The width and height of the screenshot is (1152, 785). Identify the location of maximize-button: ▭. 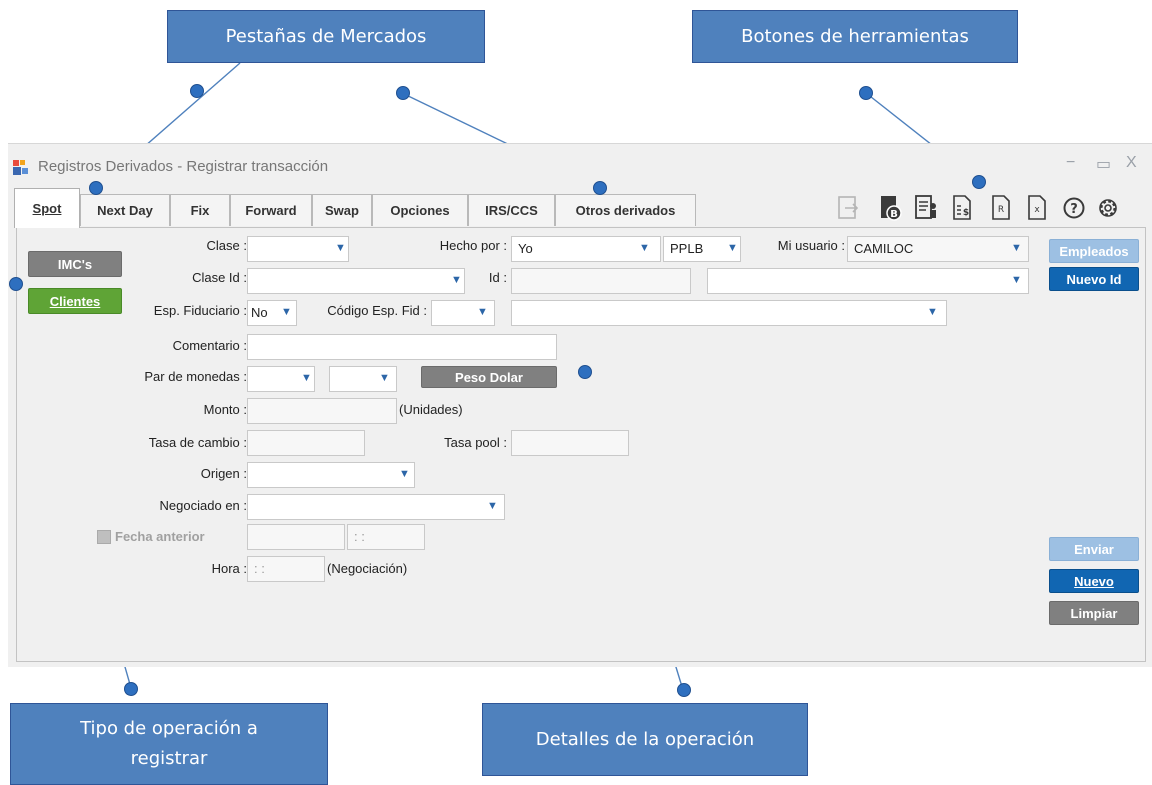
(1103, 164).